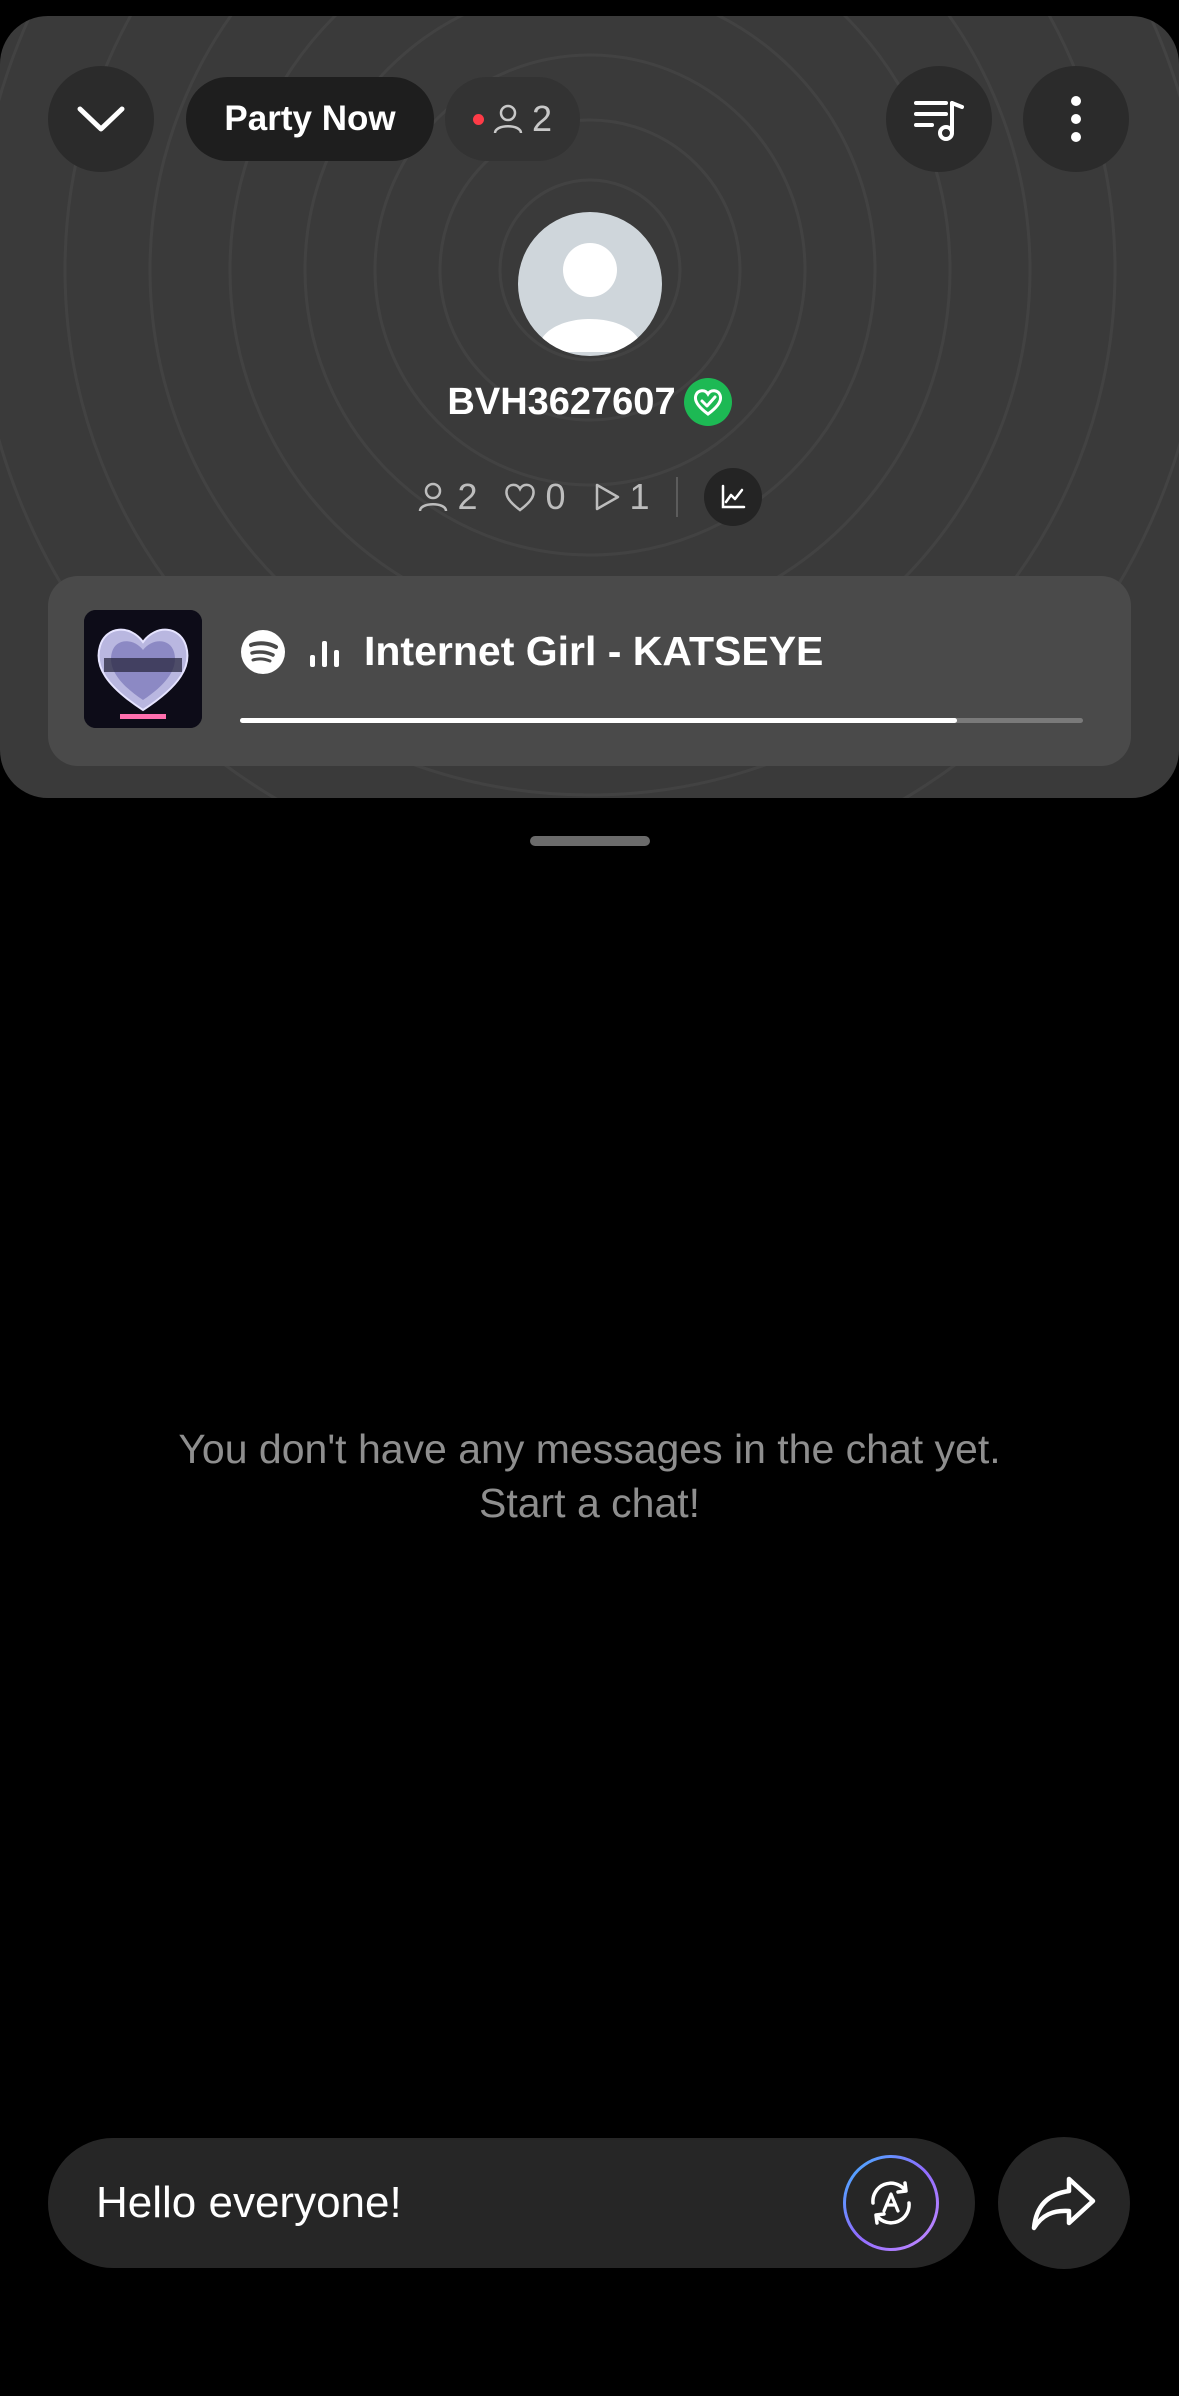 The image size is (1179, 2396). I want to click on party-stats: 2 0 1, so click(589, 497).